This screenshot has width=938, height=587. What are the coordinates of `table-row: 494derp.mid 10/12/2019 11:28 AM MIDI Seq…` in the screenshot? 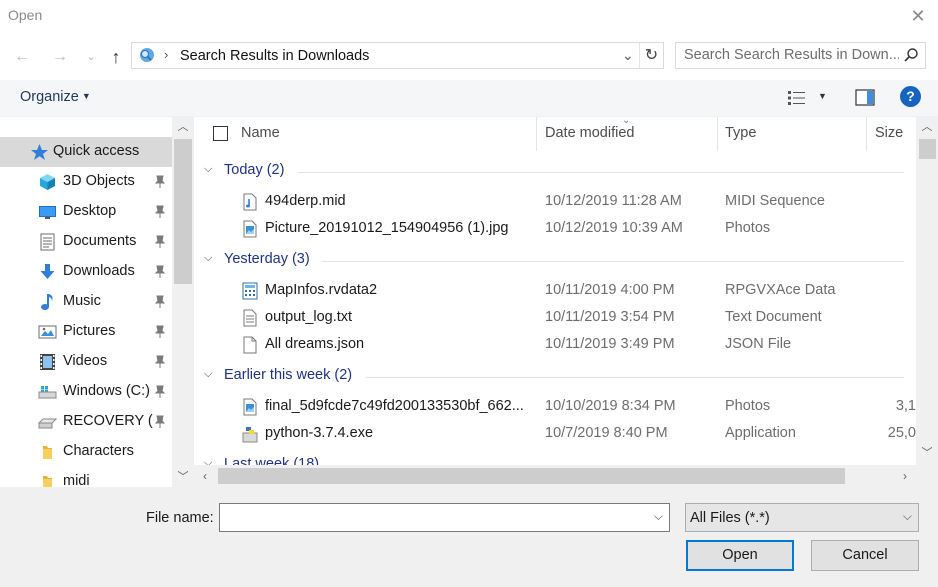 It's located at (555, 201).